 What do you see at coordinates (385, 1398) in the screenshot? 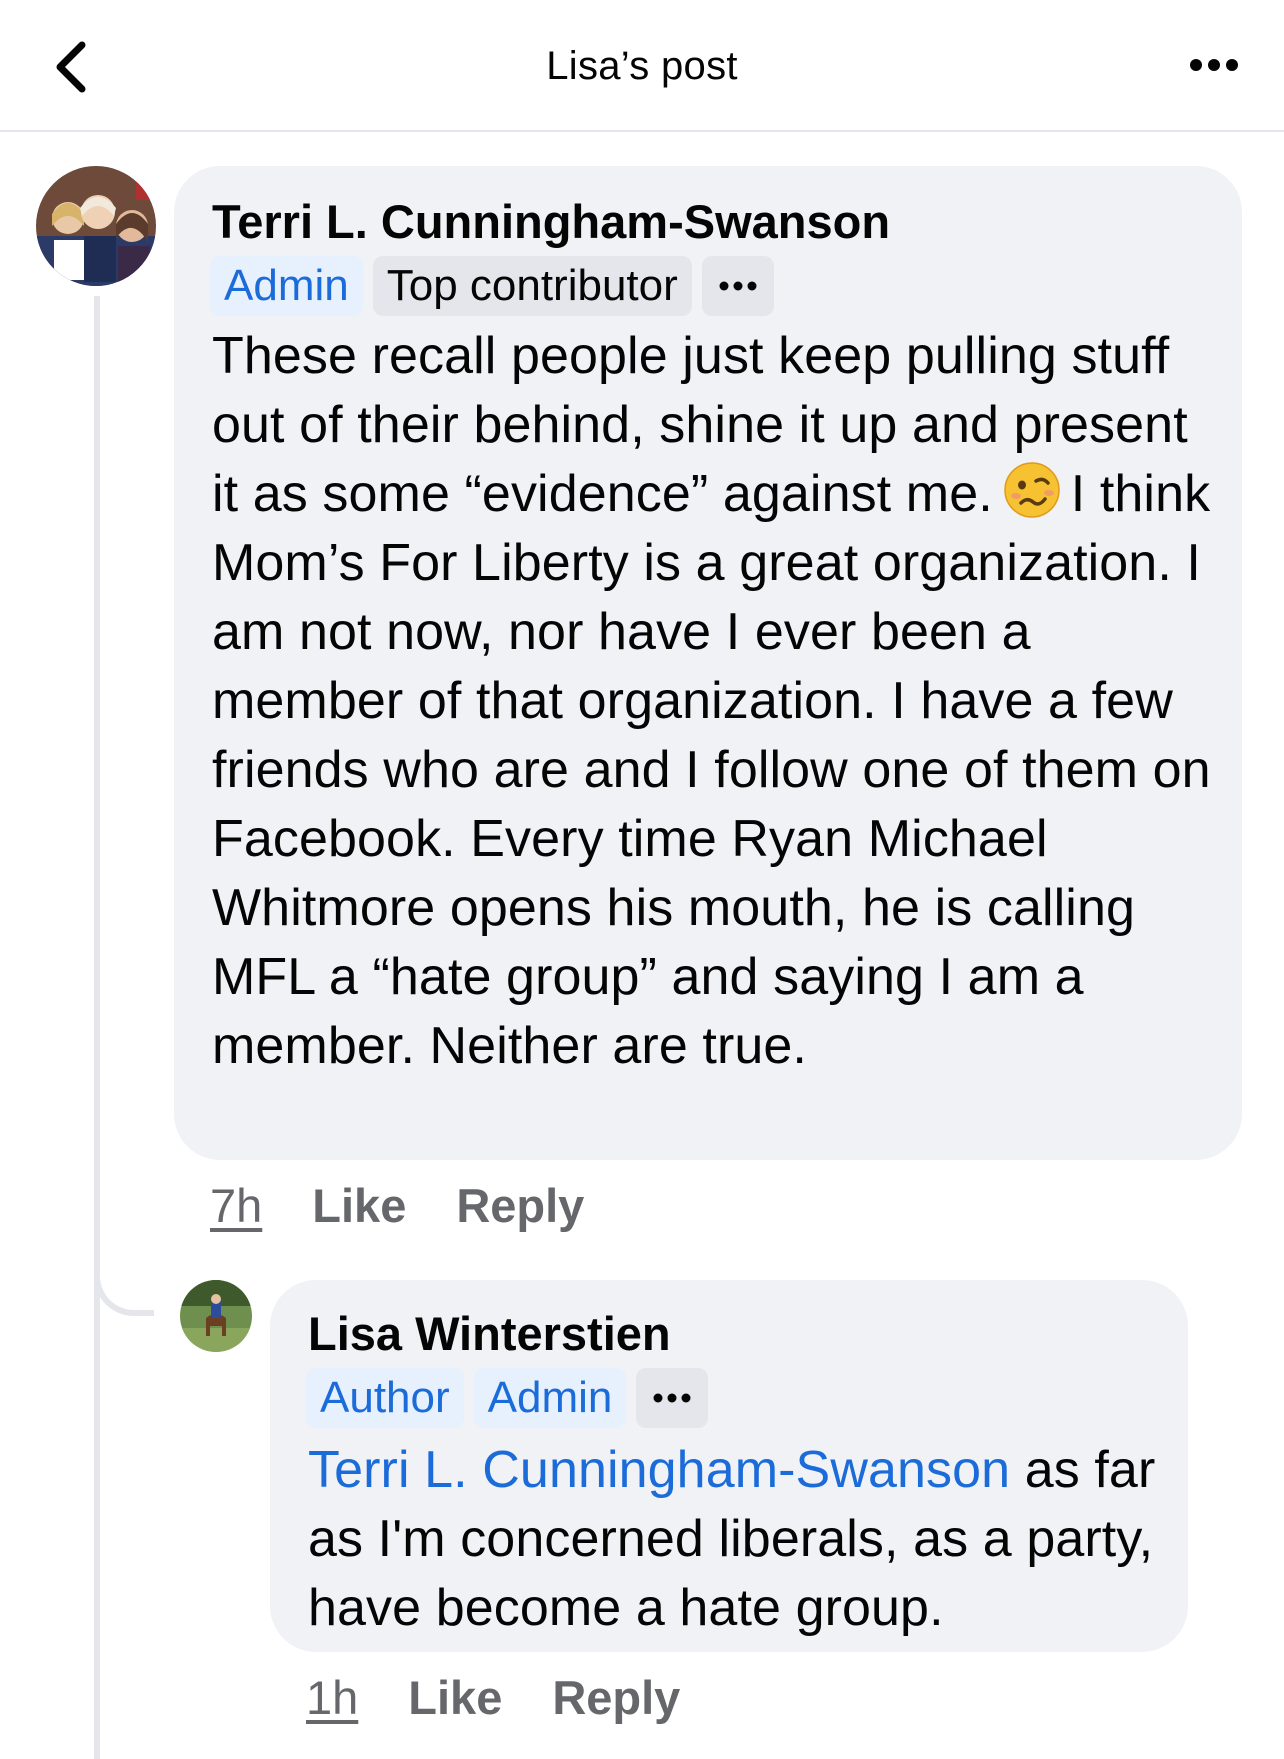
I see `author-badge: Author` at bounding box center [385, 1398].